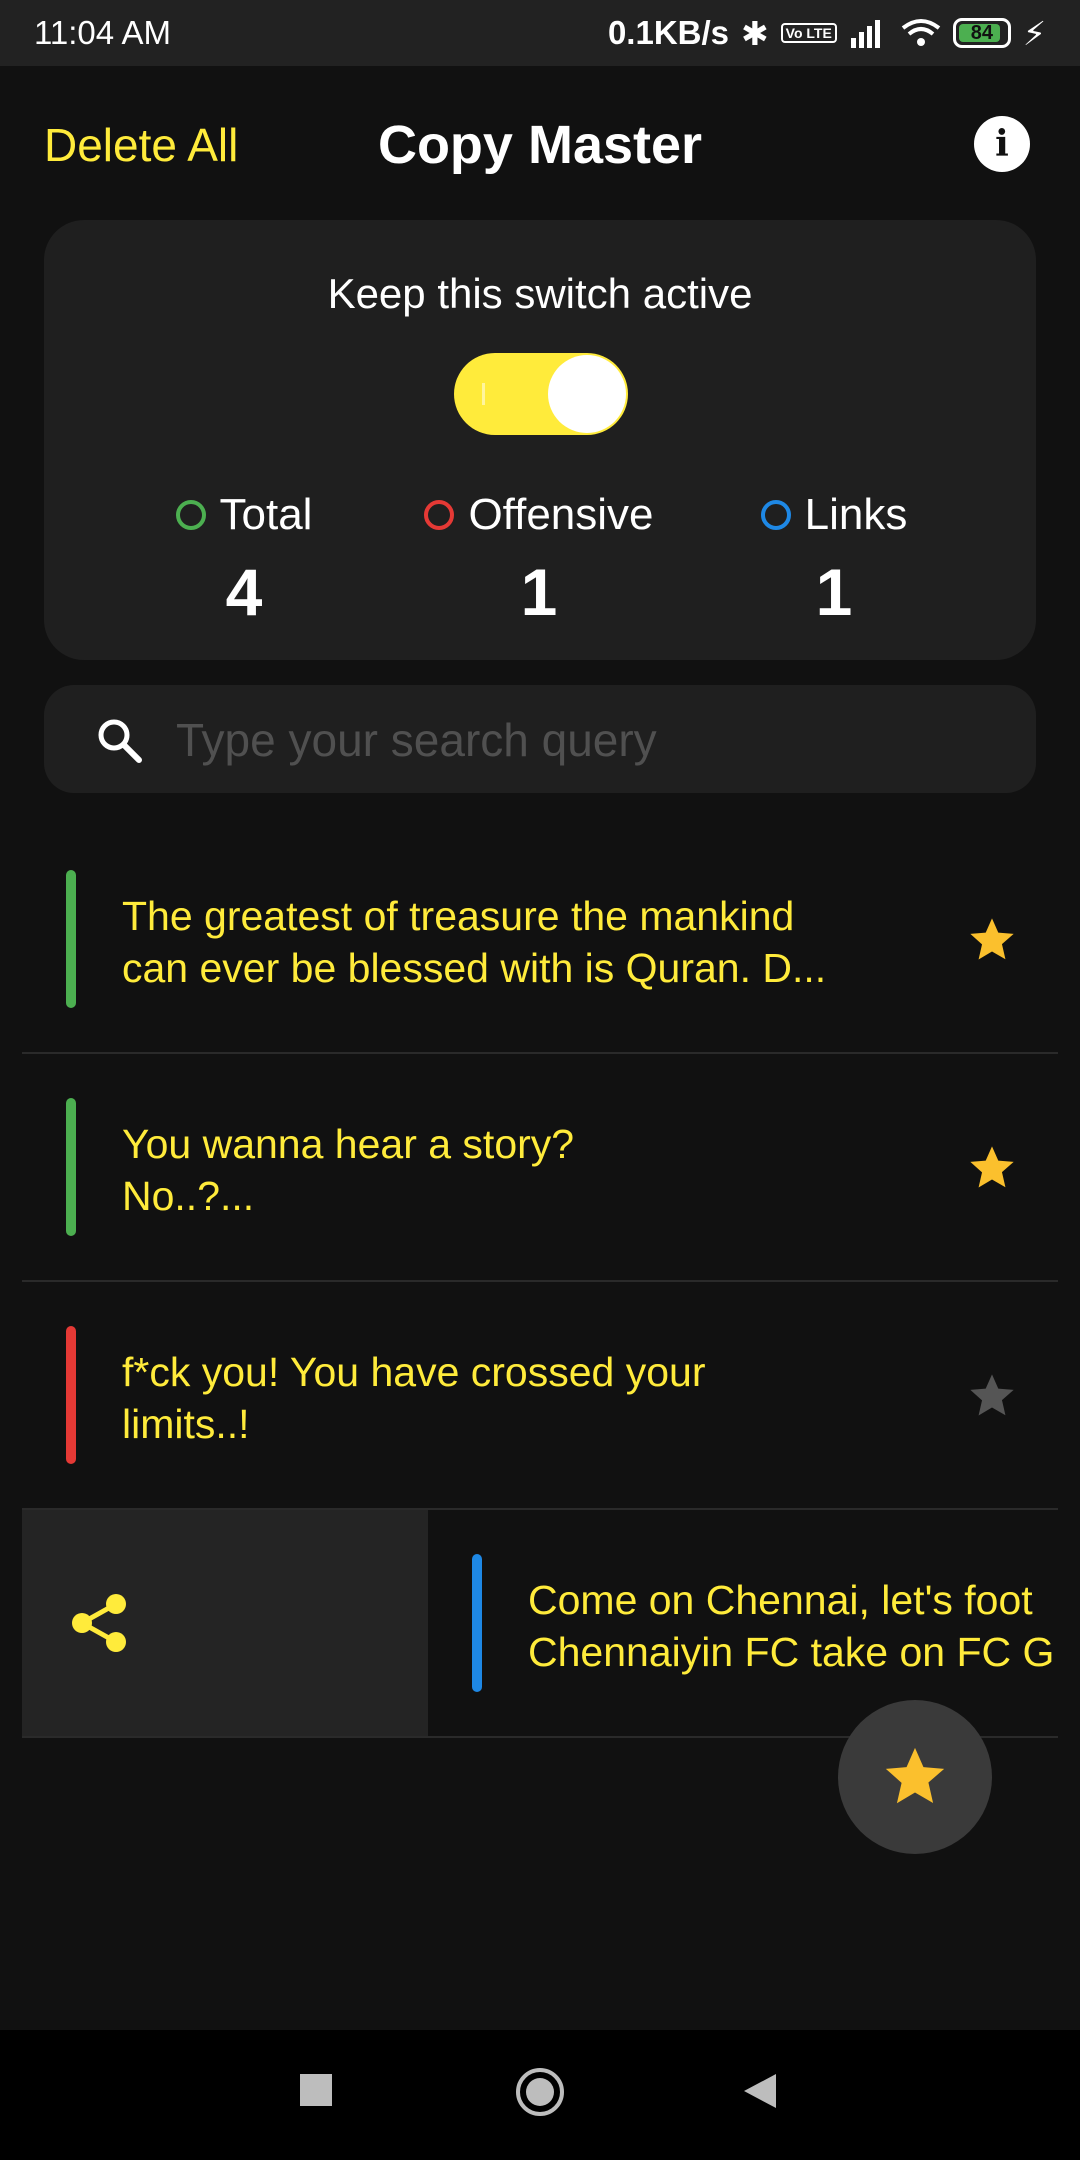 This screenshot has height=2160, width=1080. I want to click on stat-links: Links 1, so click(834, 560).